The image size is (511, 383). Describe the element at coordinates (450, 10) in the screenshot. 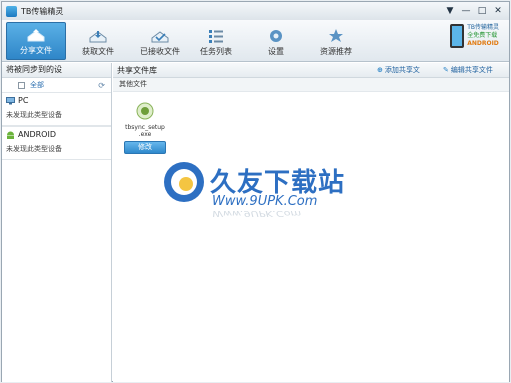

I see `menu-dropdown-button: ▼` at that location.